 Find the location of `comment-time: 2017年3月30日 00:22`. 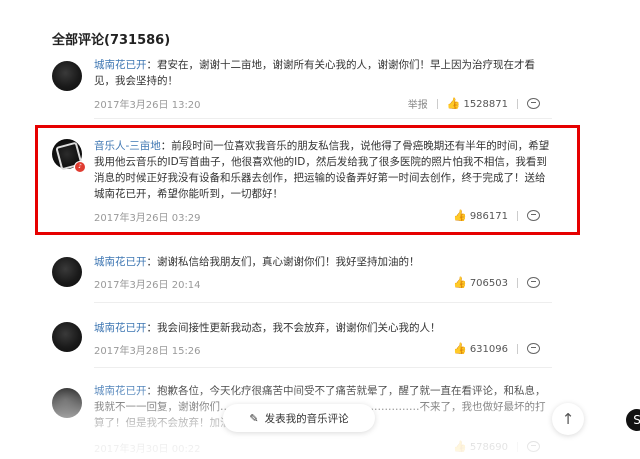

comment-time: 2017年3月30日 00:22 is located at coordinates (147, 449).